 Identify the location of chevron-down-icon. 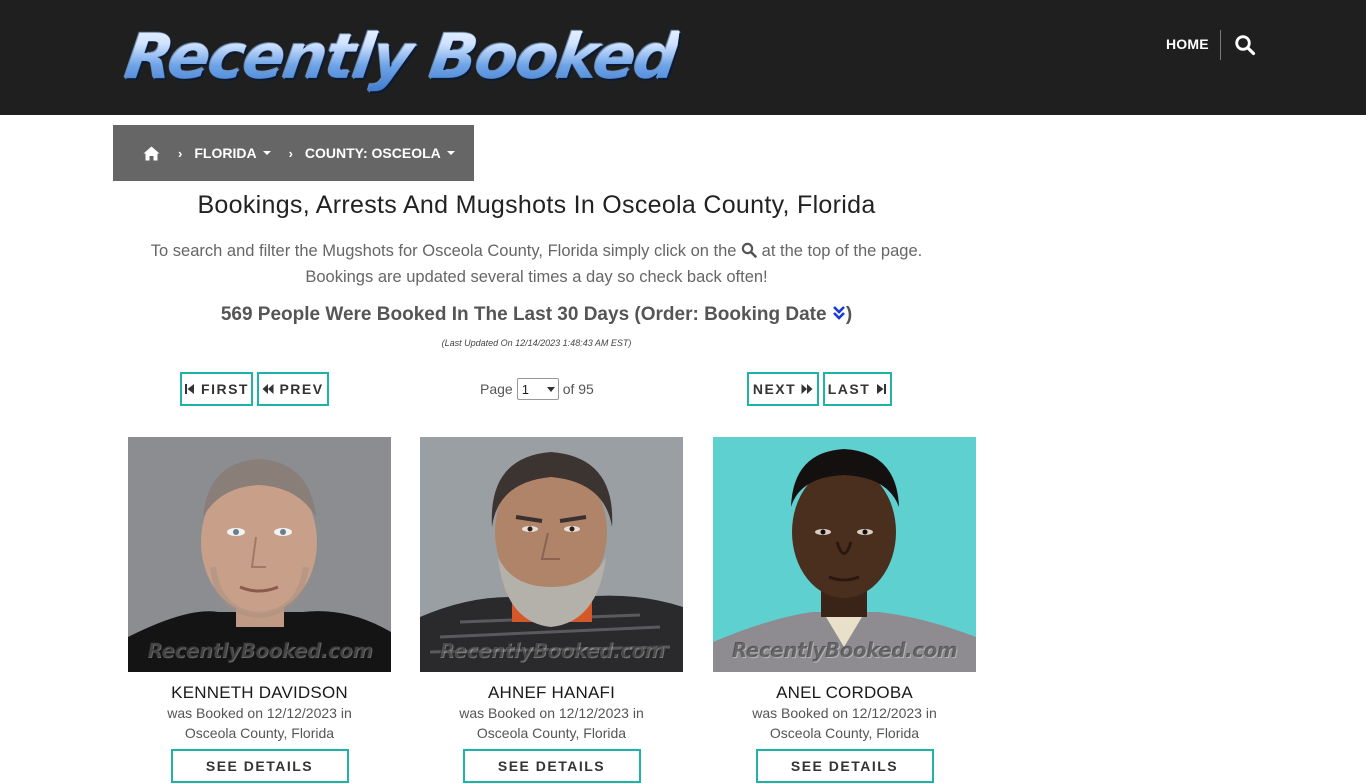
(550, 389).